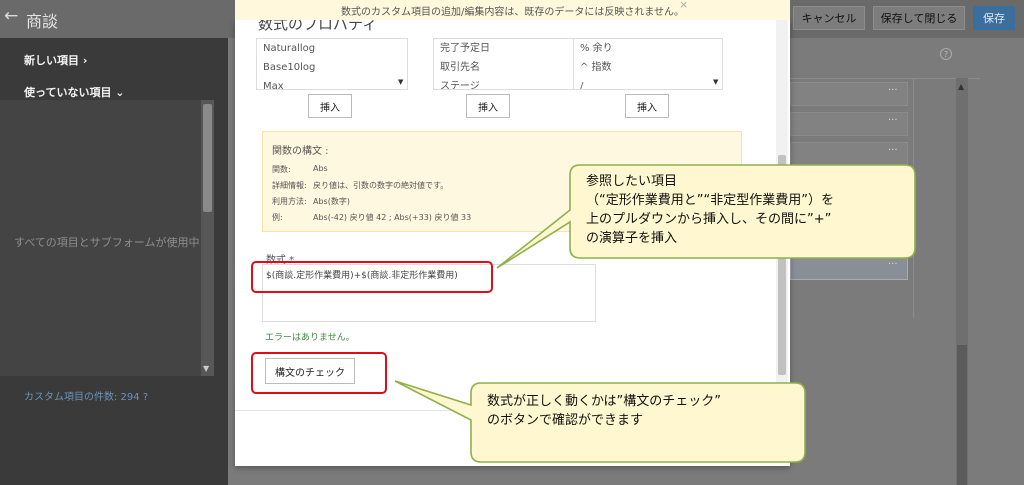 Image resolution: width=1024 pixels, height=485 pixels. Describe the element at coordinates (632, 181) in the screenshot. I see `callout-line: 参照したい項目` at that location.